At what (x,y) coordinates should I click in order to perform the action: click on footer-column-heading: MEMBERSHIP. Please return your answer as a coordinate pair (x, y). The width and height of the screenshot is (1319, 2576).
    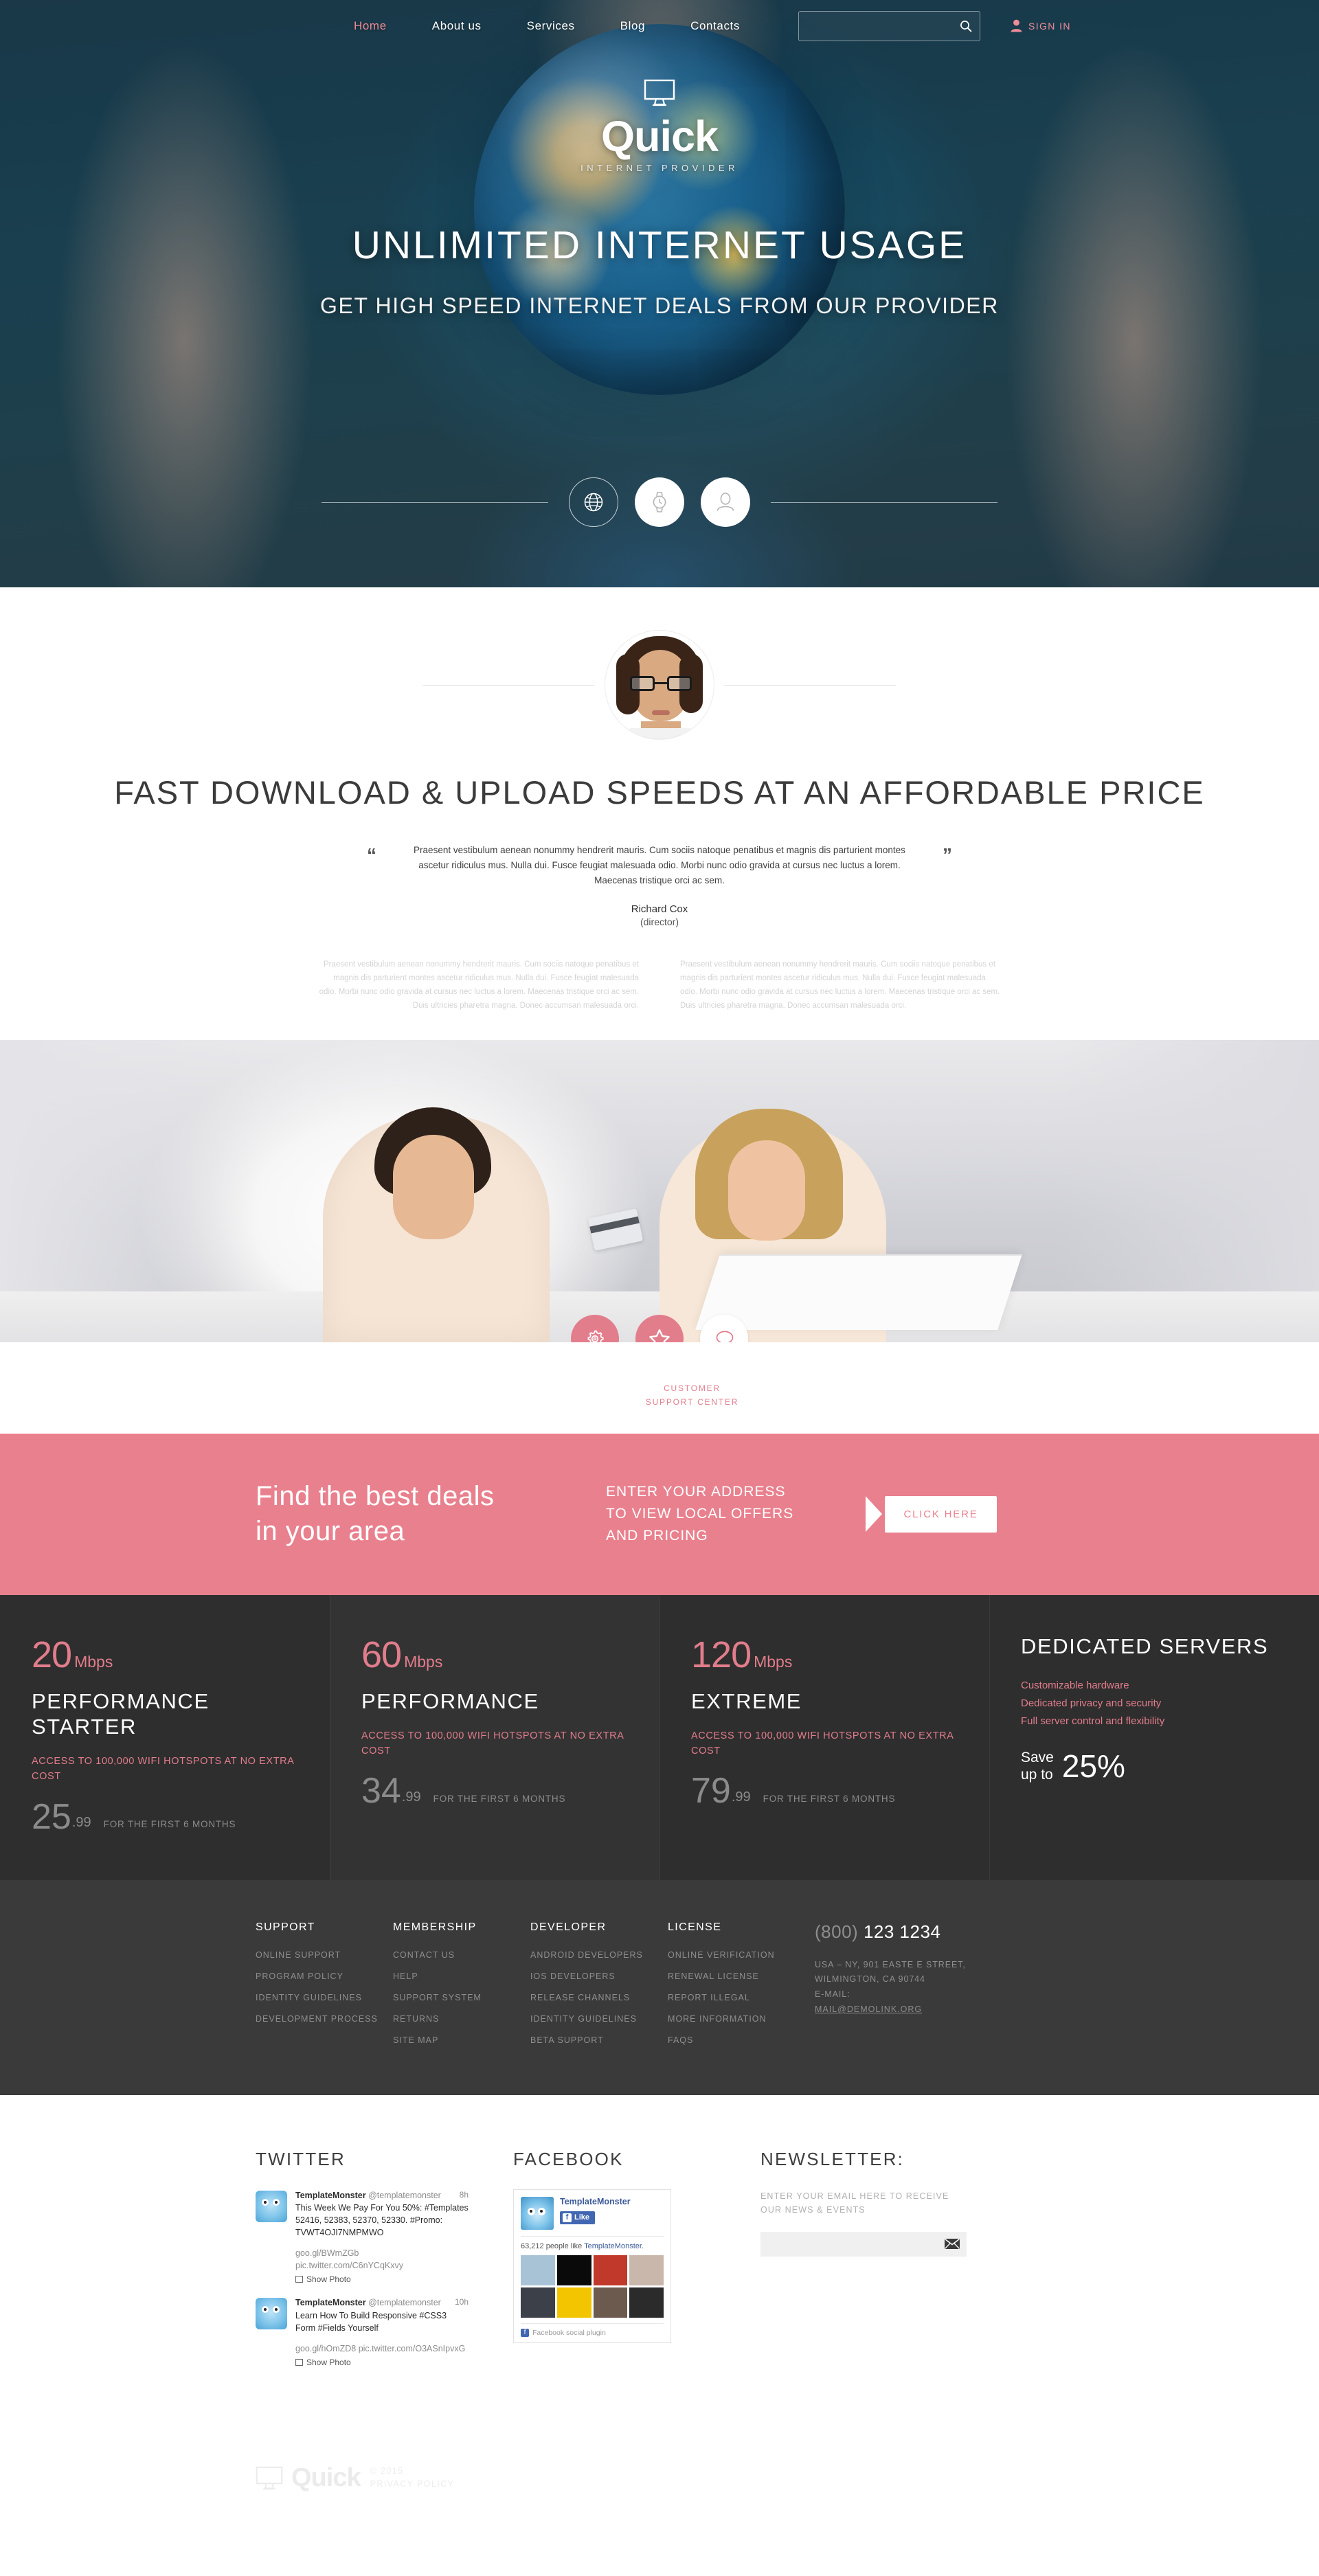
    Looking at the image, I should click on (435, 1927).